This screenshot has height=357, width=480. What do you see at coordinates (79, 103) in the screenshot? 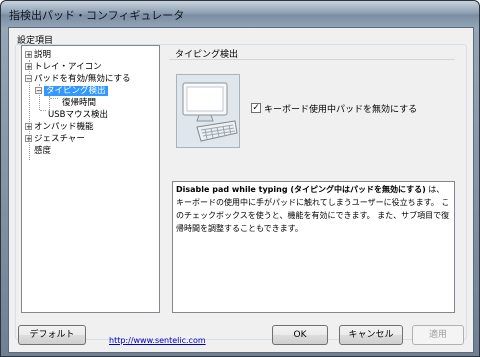
I see `tree-item-recovery-time: 復帰時間` at bounding box center [79, 103].